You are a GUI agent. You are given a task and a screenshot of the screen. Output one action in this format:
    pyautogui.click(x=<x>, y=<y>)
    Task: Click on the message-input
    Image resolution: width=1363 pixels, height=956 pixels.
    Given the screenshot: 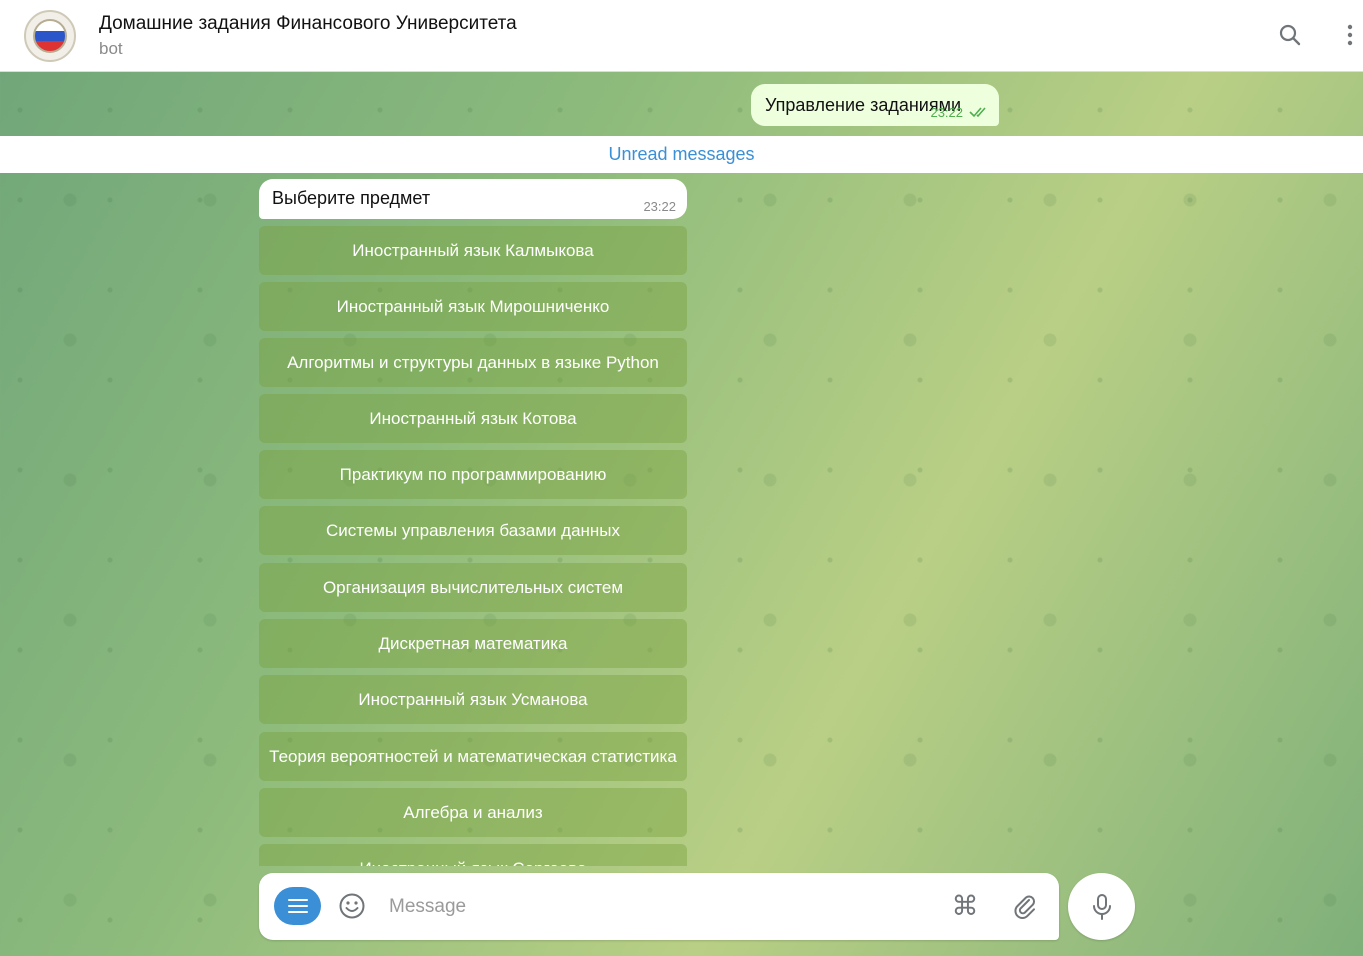 What is the action you would take?
    pyautogui.click(x=649, y=907)
    